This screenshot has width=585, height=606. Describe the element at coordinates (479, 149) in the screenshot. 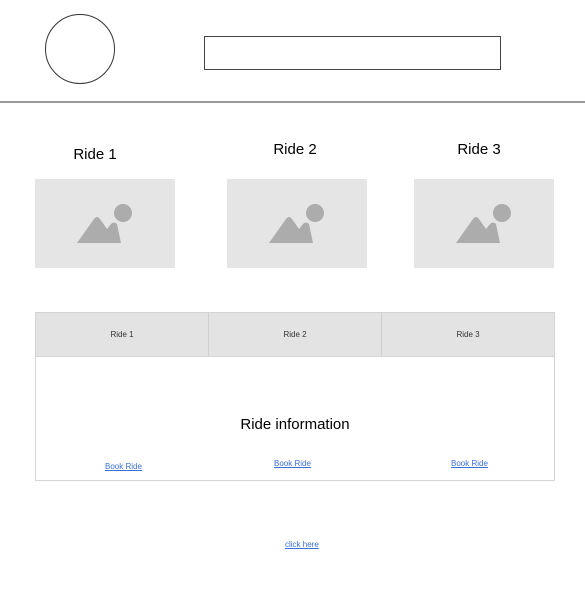

I see `ride-card-title-3: Ride 3` at that location.